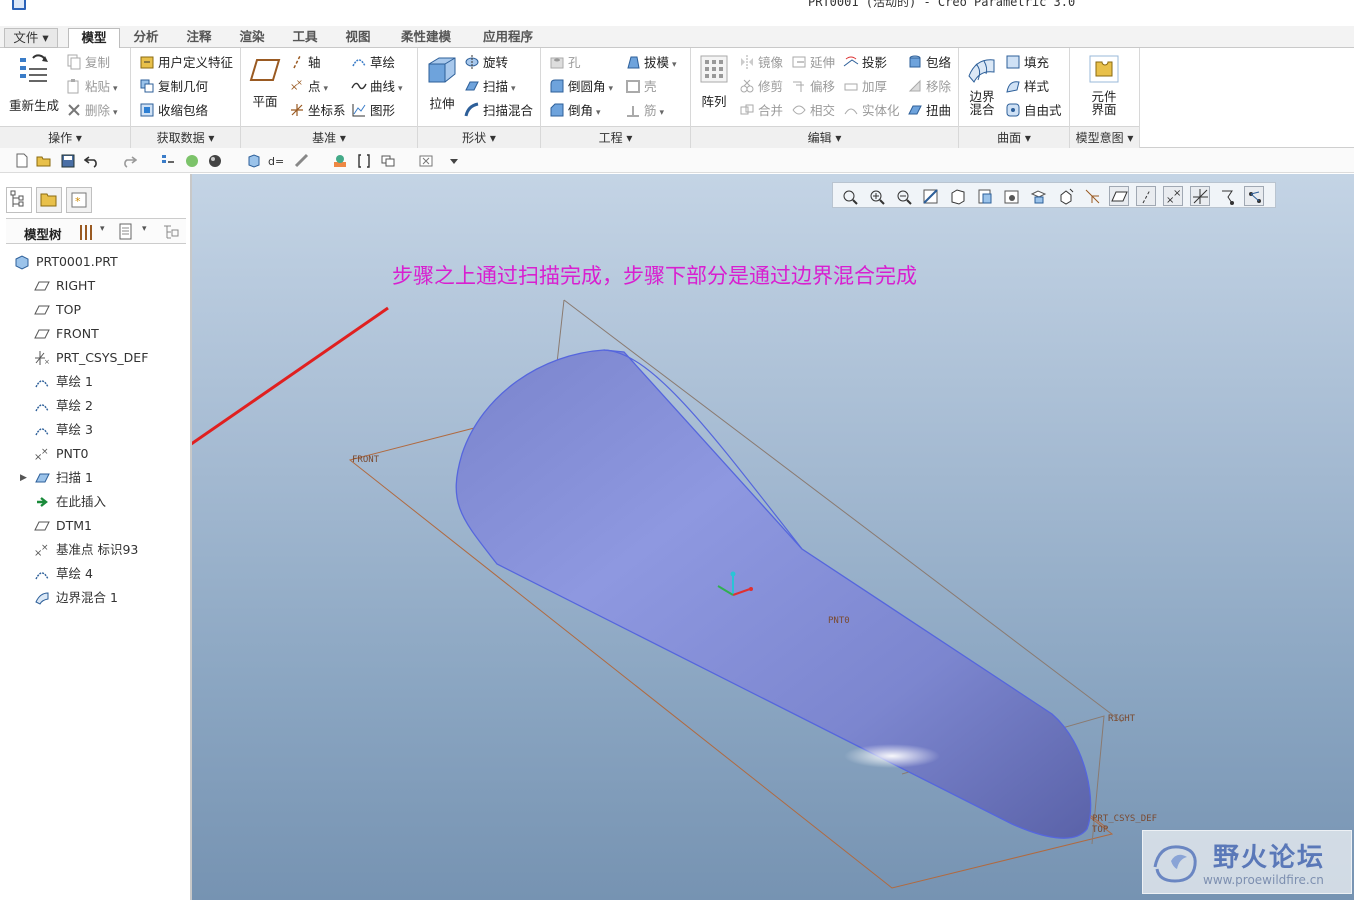 This screenshot has height=900, width=1354. What do you see at coordinates (67, 160) in the screenshot?
I see `save-icon` at bounding box center [67, 160].